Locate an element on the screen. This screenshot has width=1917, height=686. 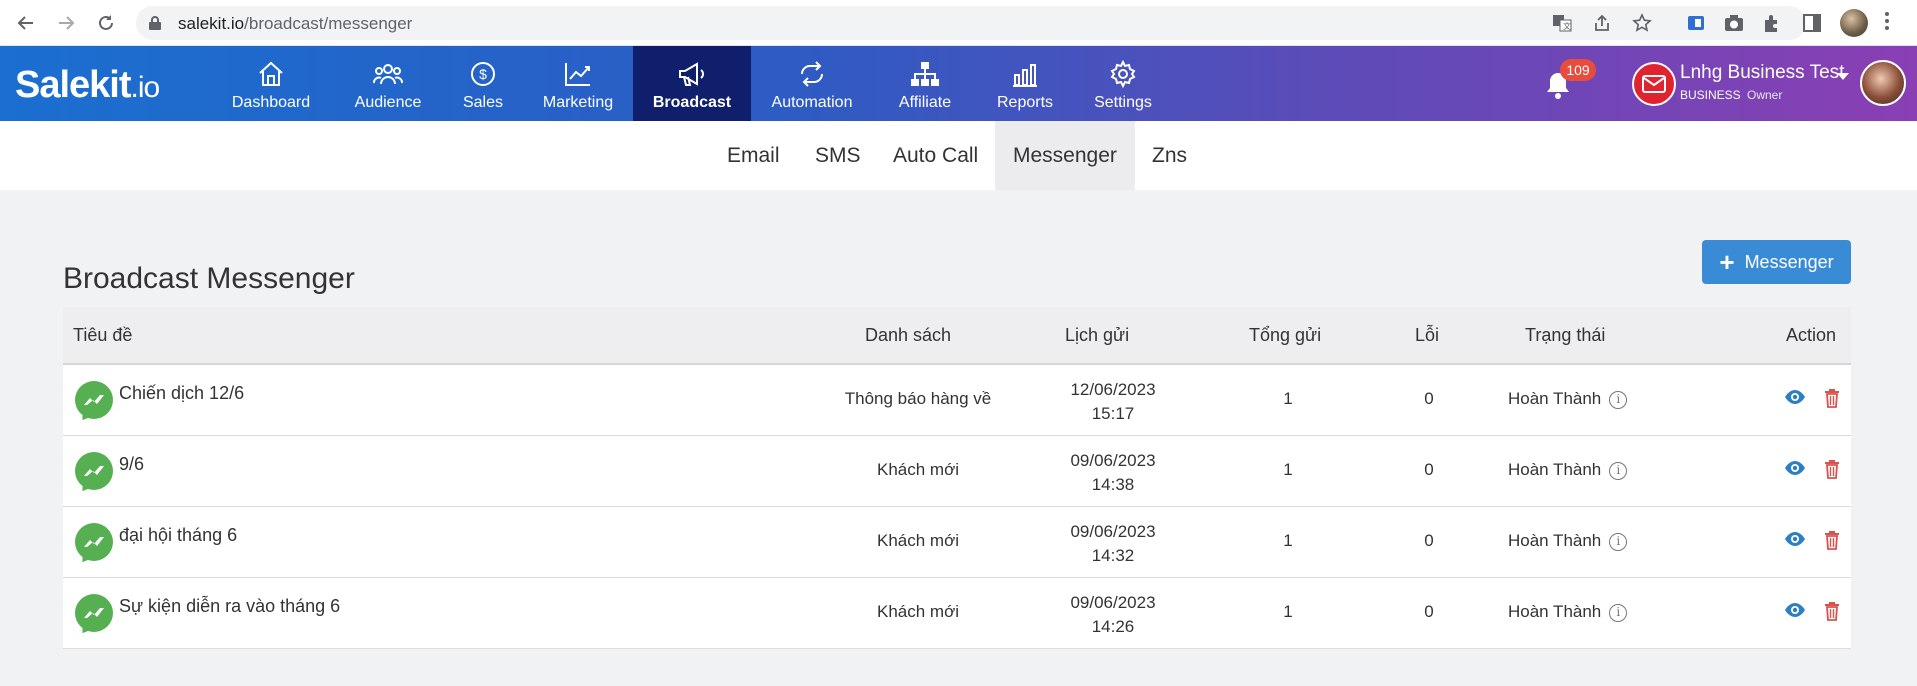
tab-zns: Zns is located at coordinates (1169, 155).